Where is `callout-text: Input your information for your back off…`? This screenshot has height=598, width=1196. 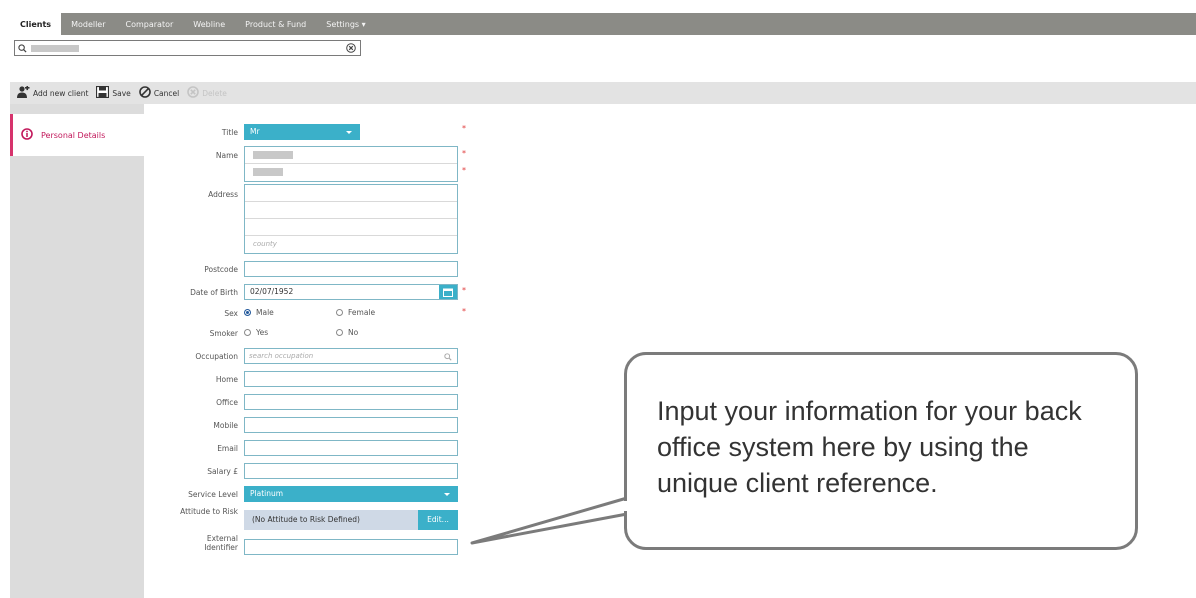
callout-text: Input your information for your back off… is located at coordinates (869, 447).